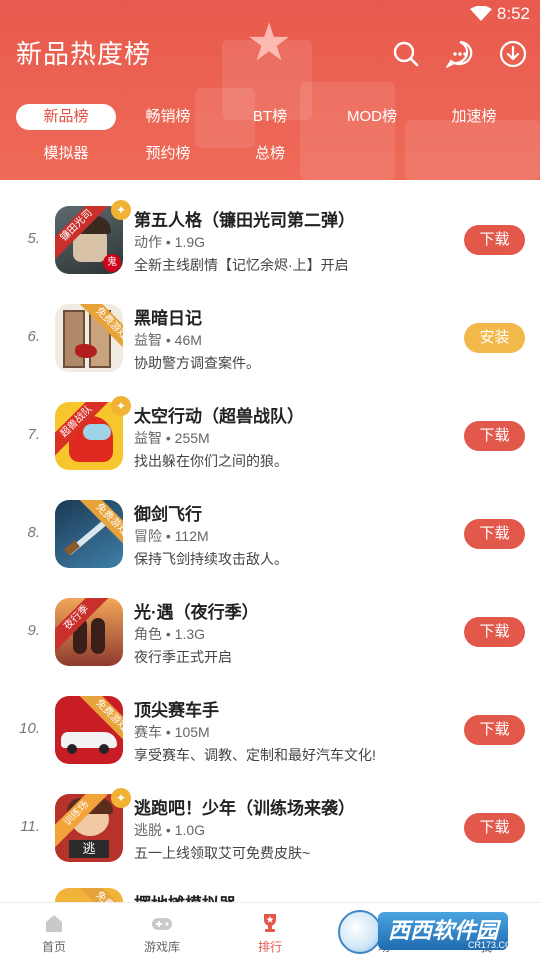 This screenshot has height=960, width=540. I want to click on app-name: 第五人格（镰田光司第二弹）, so click(244, 220).